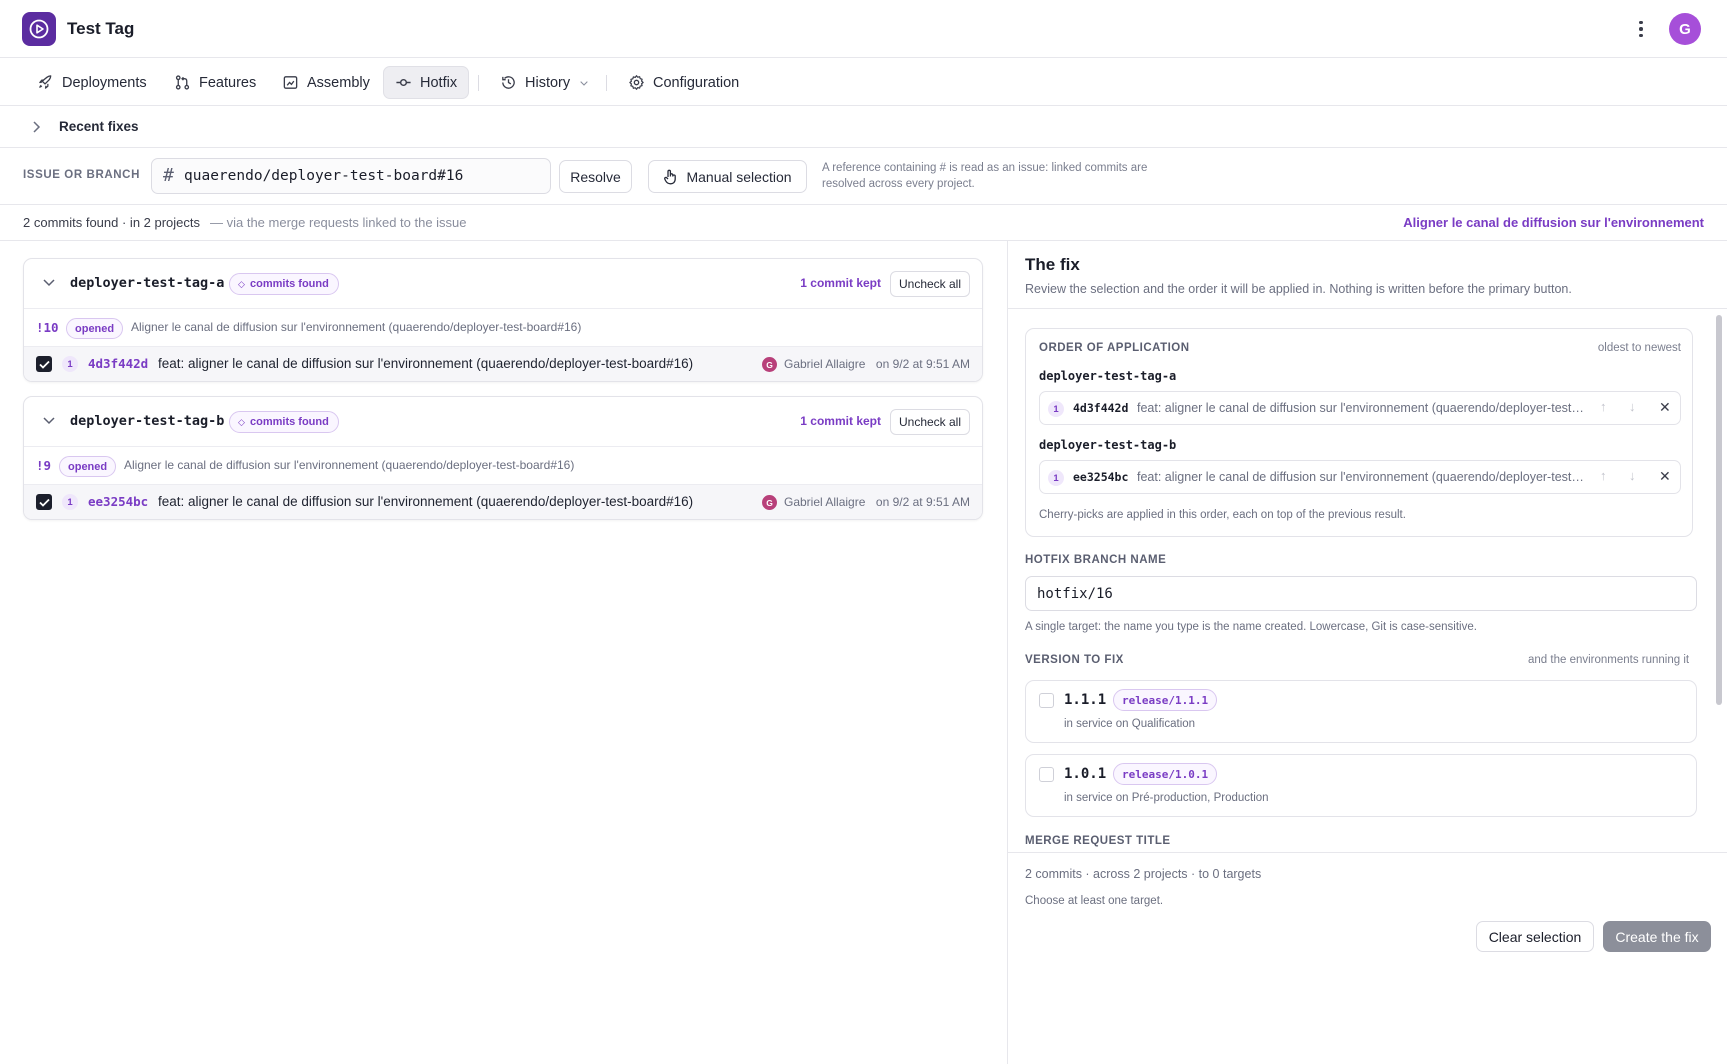 The width and height of the screenshot is (1727, 1064). I want to click on tab-deployments: Deployments, so click(92, 82).